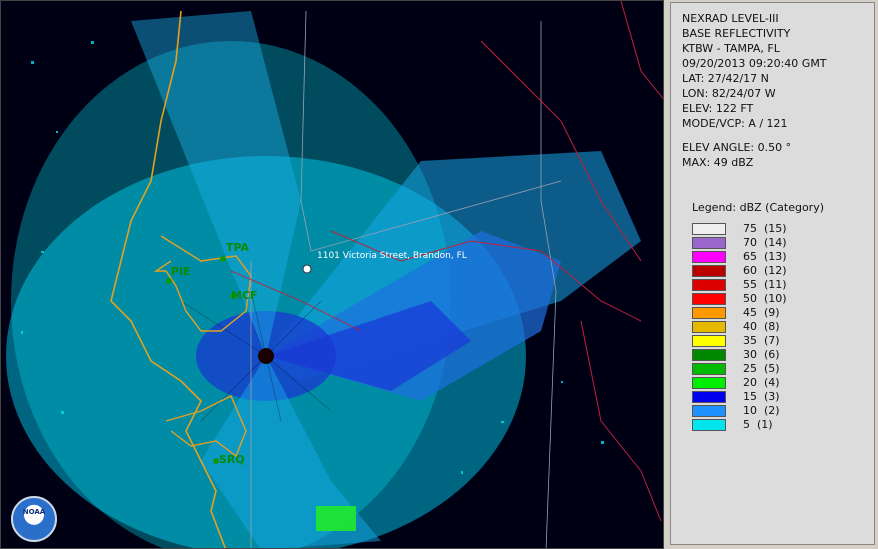 The image size is (878, 549). Describe the element at coordinates (735, 123) in the screenshot. I see `info-mode: MODE/VCP: A / 121` at that location.